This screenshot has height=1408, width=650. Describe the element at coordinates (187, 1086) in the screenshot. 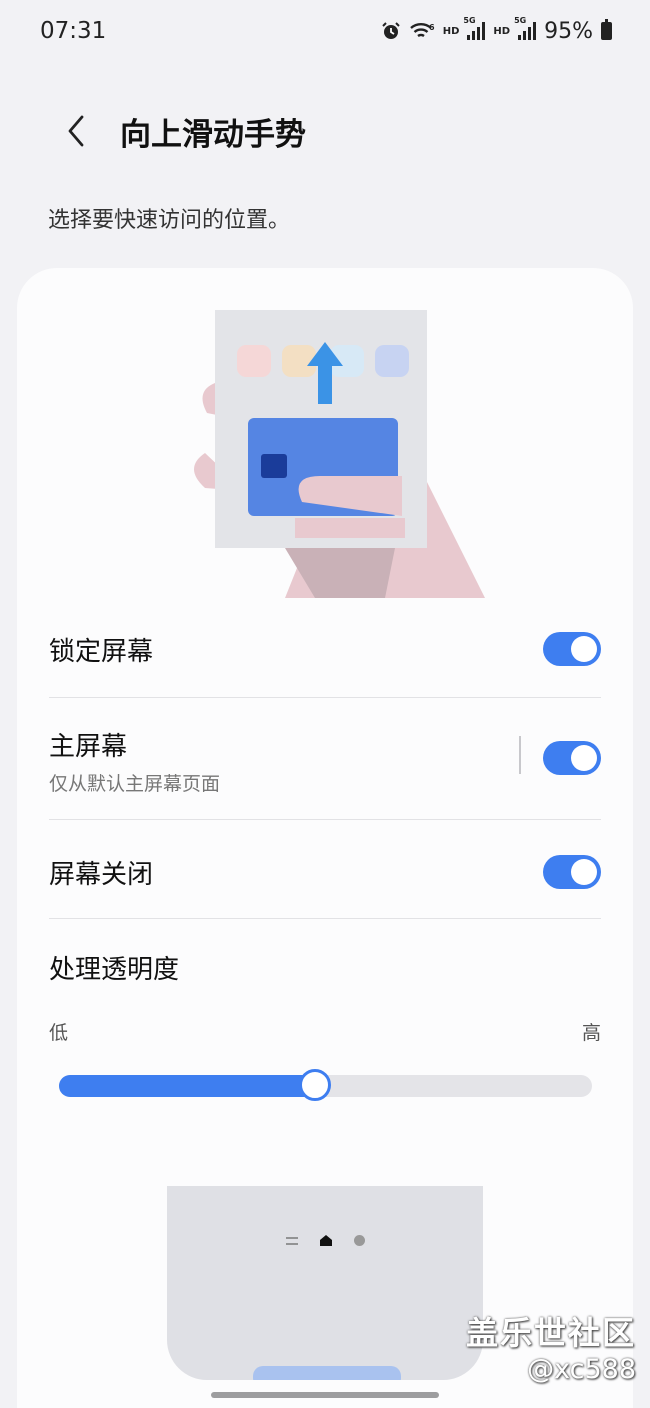

I see `slider-fill` at that location.